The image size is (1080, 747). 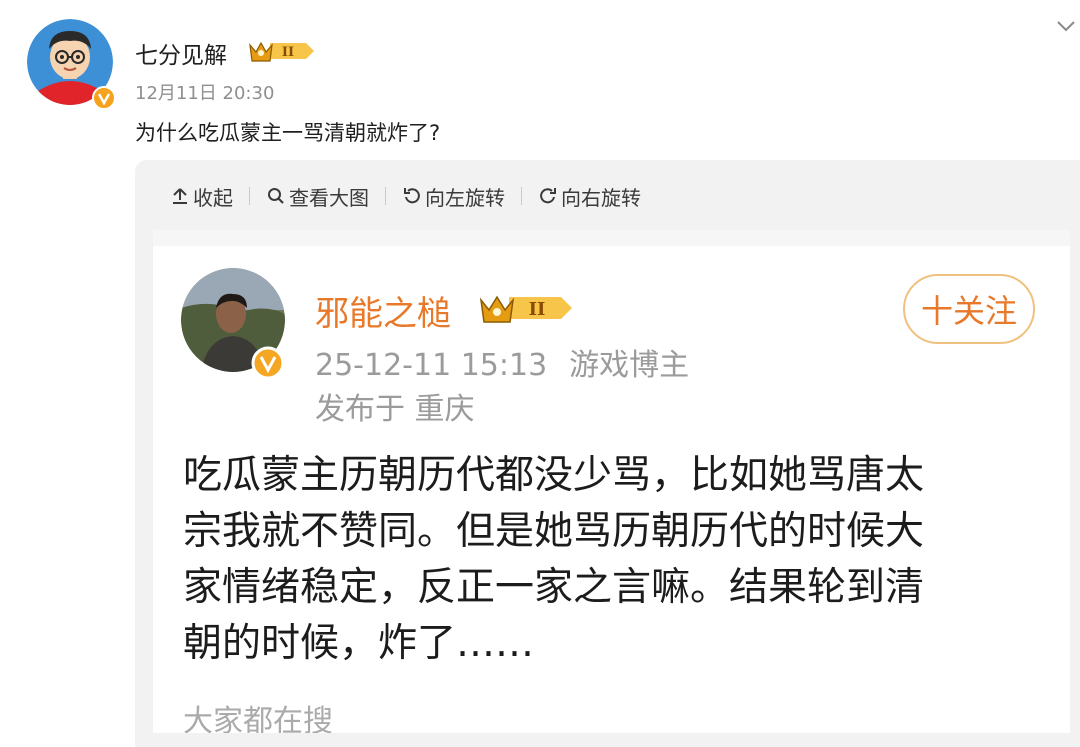 I want to click on rotate-left-button: 向左旋转, so click(x=453, y=196).